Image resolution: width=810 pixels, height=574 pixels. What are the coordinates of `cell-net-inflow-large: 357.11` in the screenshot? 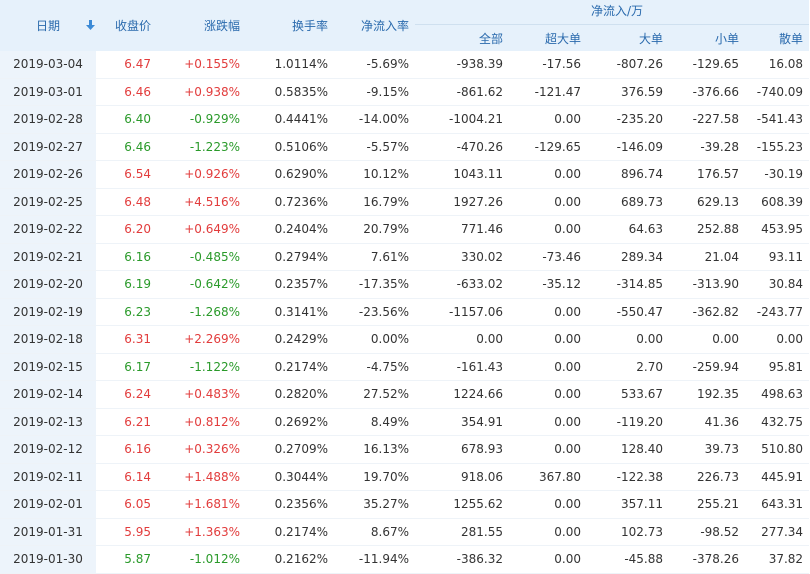 It's located at (628, 504).